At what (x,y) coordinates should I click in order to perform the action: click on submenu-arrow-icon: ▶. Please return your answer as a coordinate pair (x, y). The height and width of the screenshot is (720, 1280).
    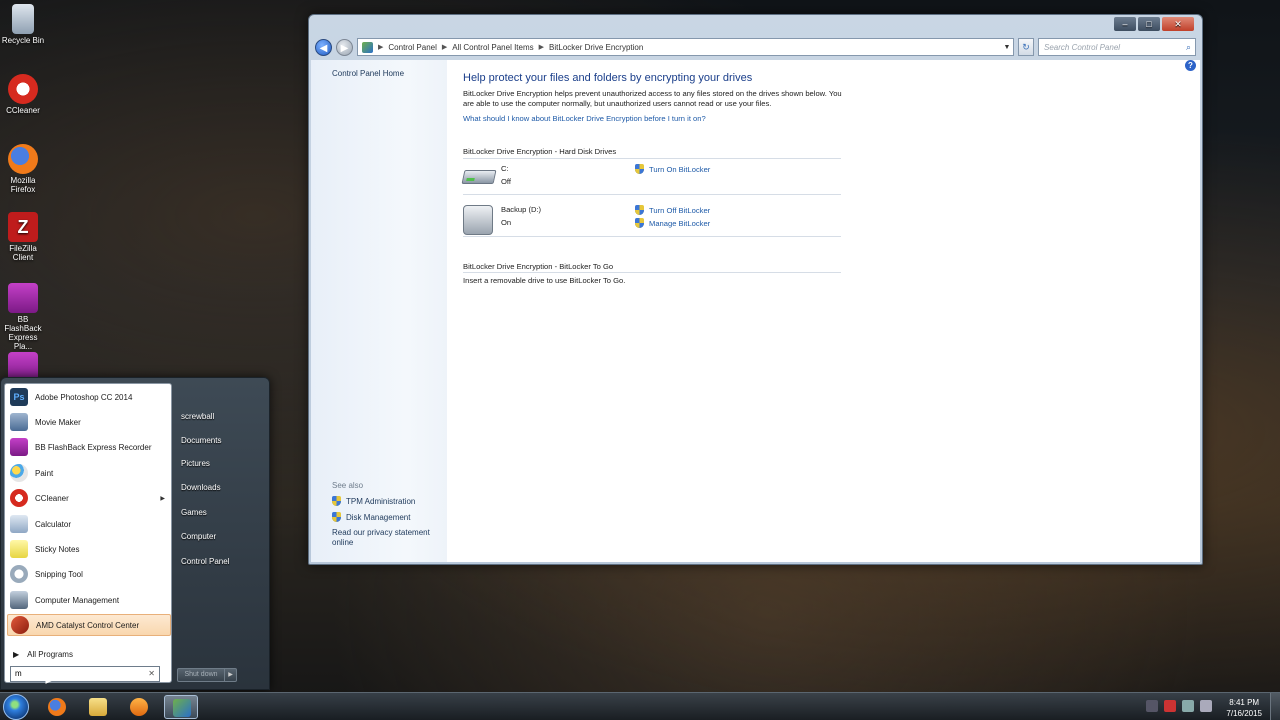
    Looking at the image, I should click on (162, 498).